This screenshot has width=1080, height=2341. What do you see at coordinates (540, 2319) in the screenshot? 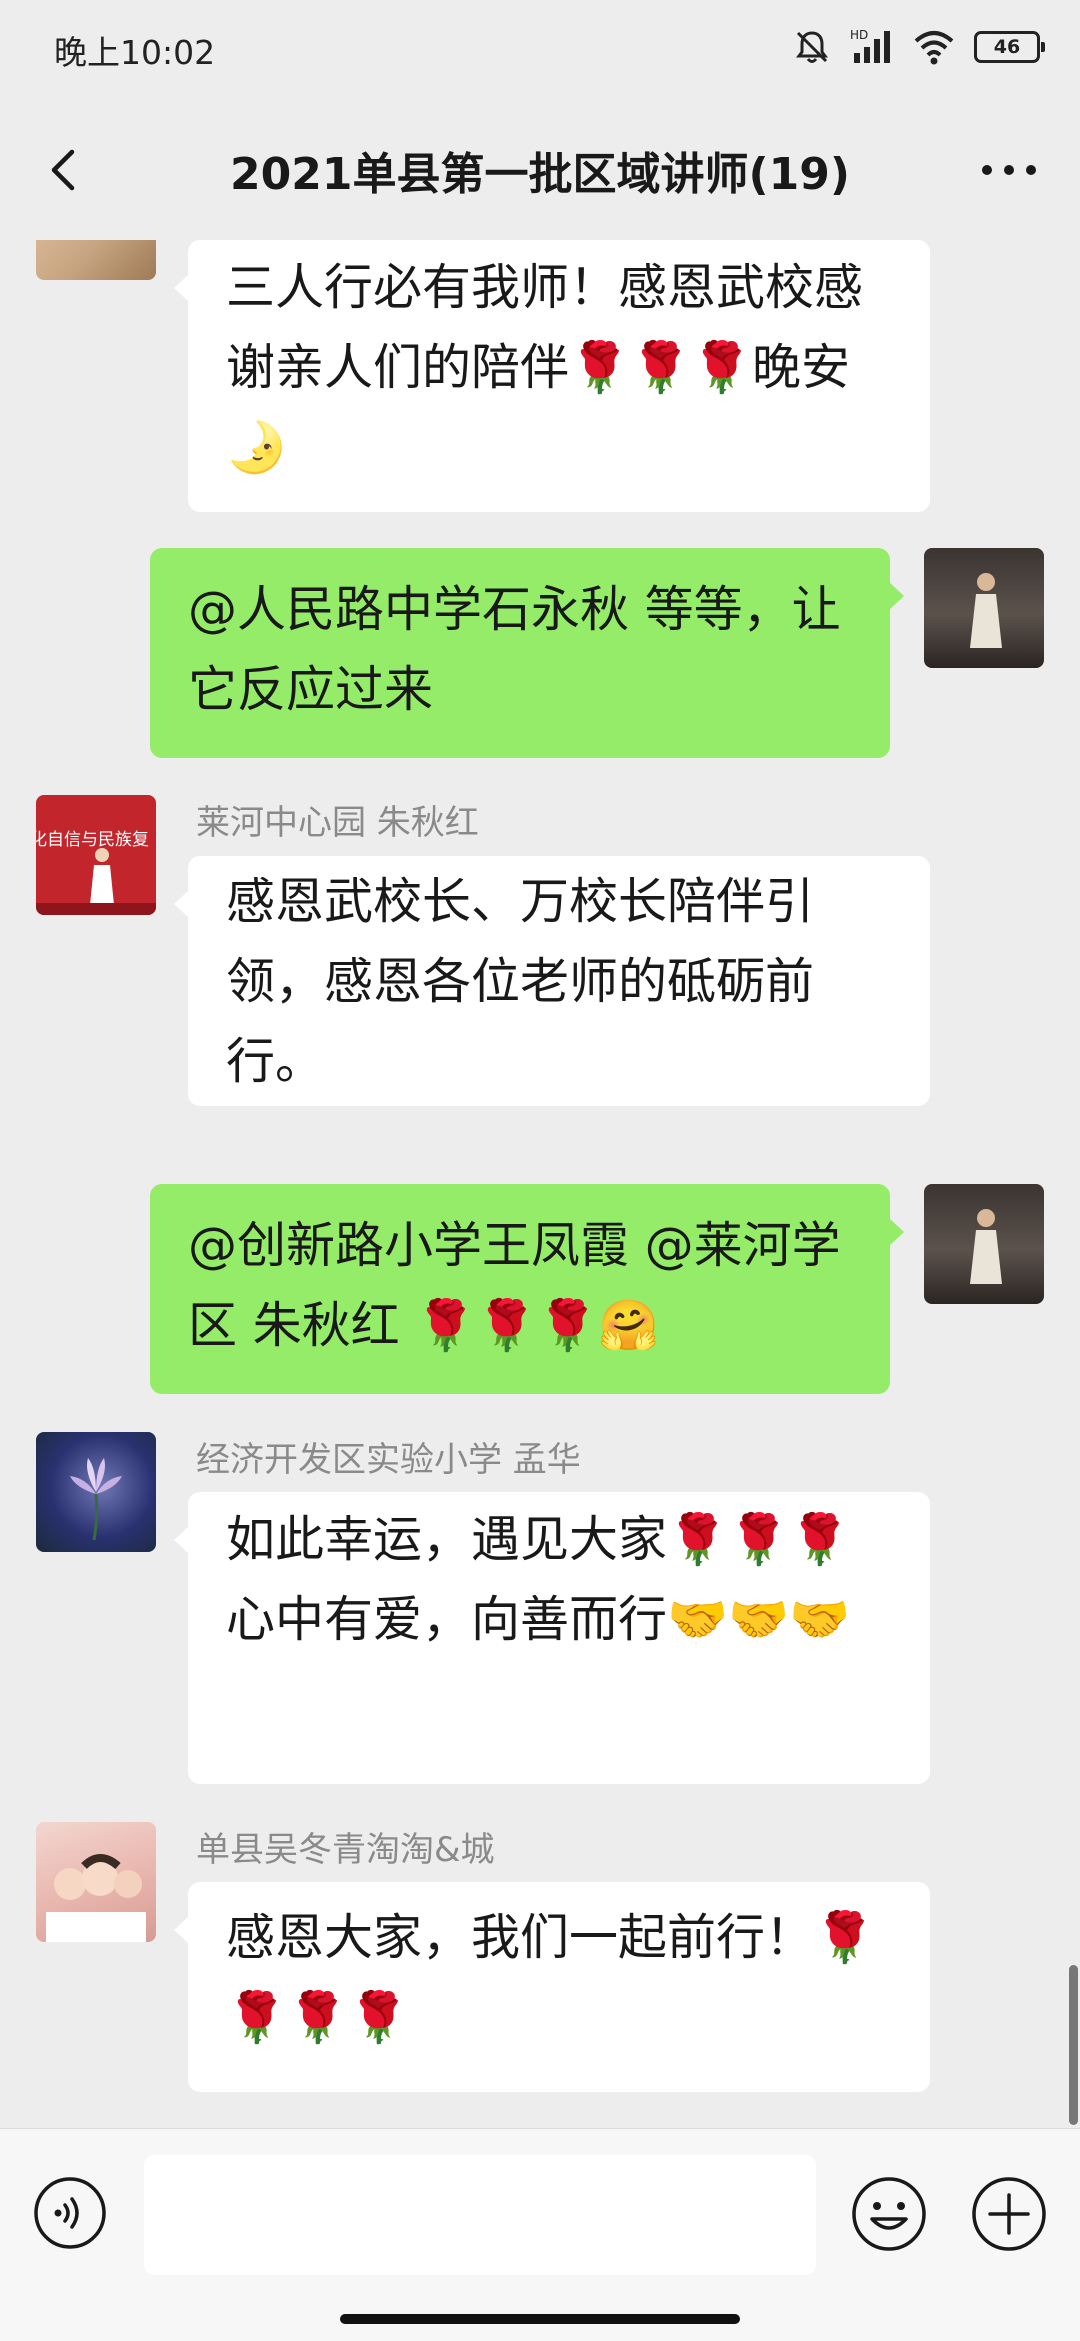
I see `home-indicator` at bounding box center [540, 2319].